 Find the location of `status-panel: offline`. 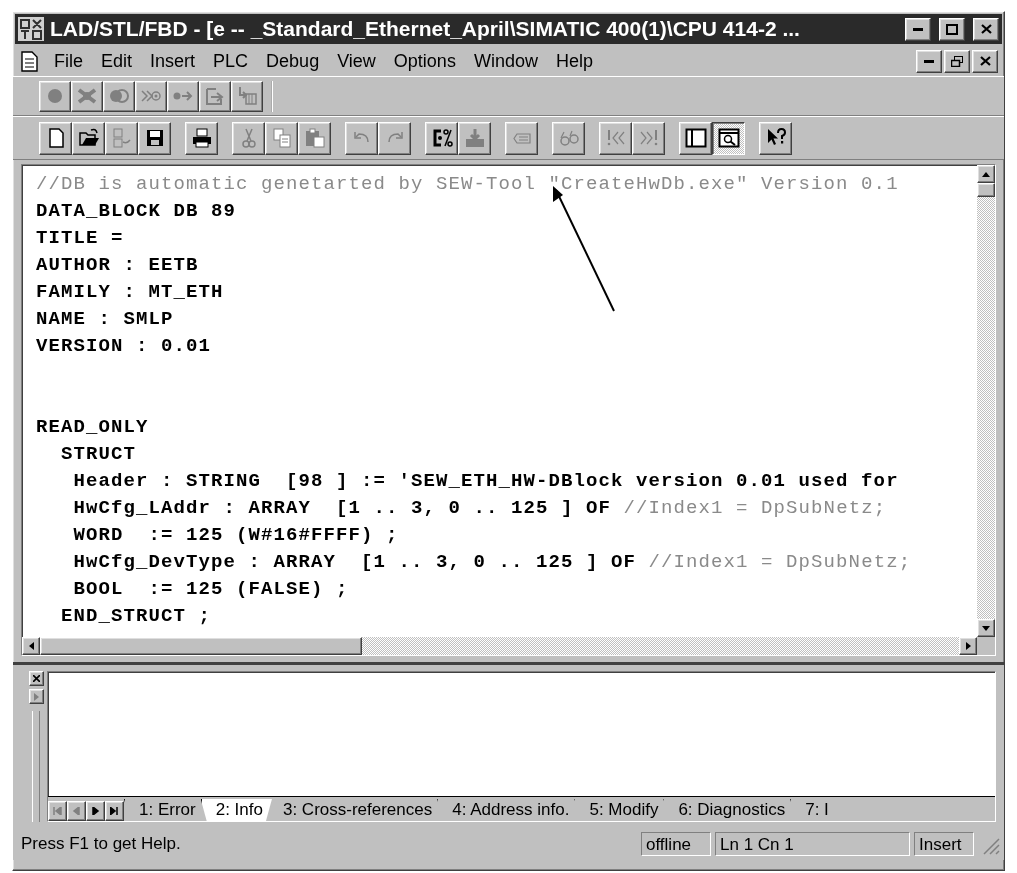

status-panel: offline is located at coordinates (676, 844).